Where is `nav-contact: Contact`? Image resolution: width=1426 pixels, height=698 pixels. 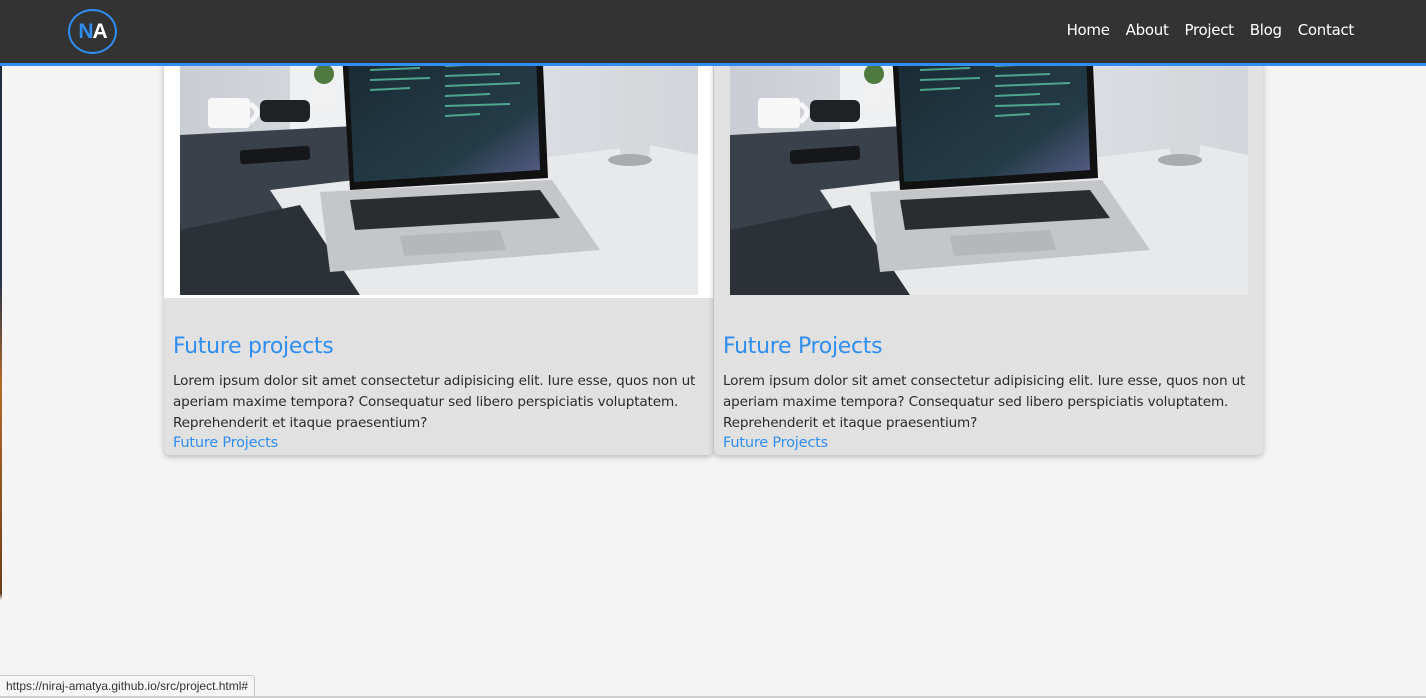
nav-contact: Contact is located at coordinates (1326, 30).